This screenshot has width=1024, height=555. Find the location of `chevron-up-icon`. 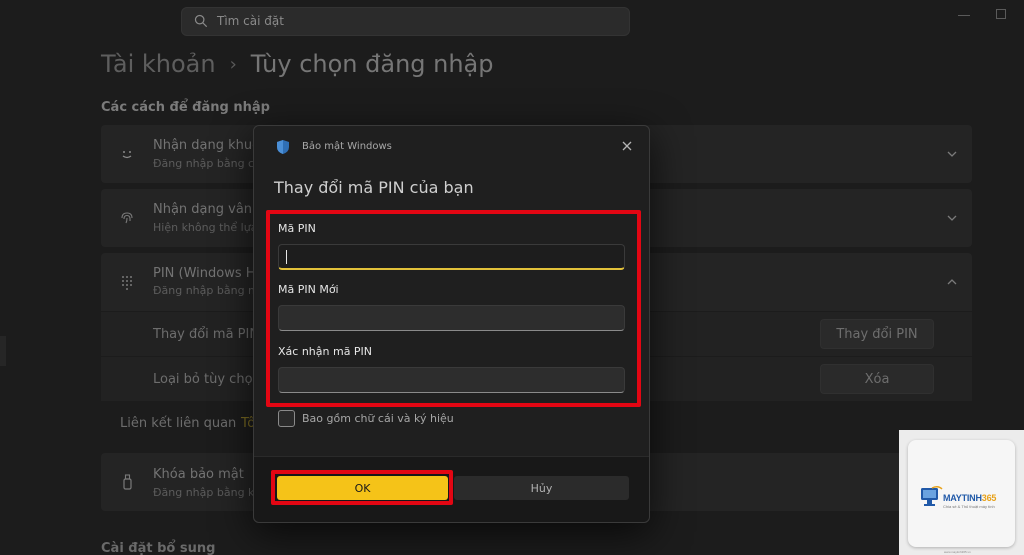

chevron-up-icon is located at coordinates (952, 282).